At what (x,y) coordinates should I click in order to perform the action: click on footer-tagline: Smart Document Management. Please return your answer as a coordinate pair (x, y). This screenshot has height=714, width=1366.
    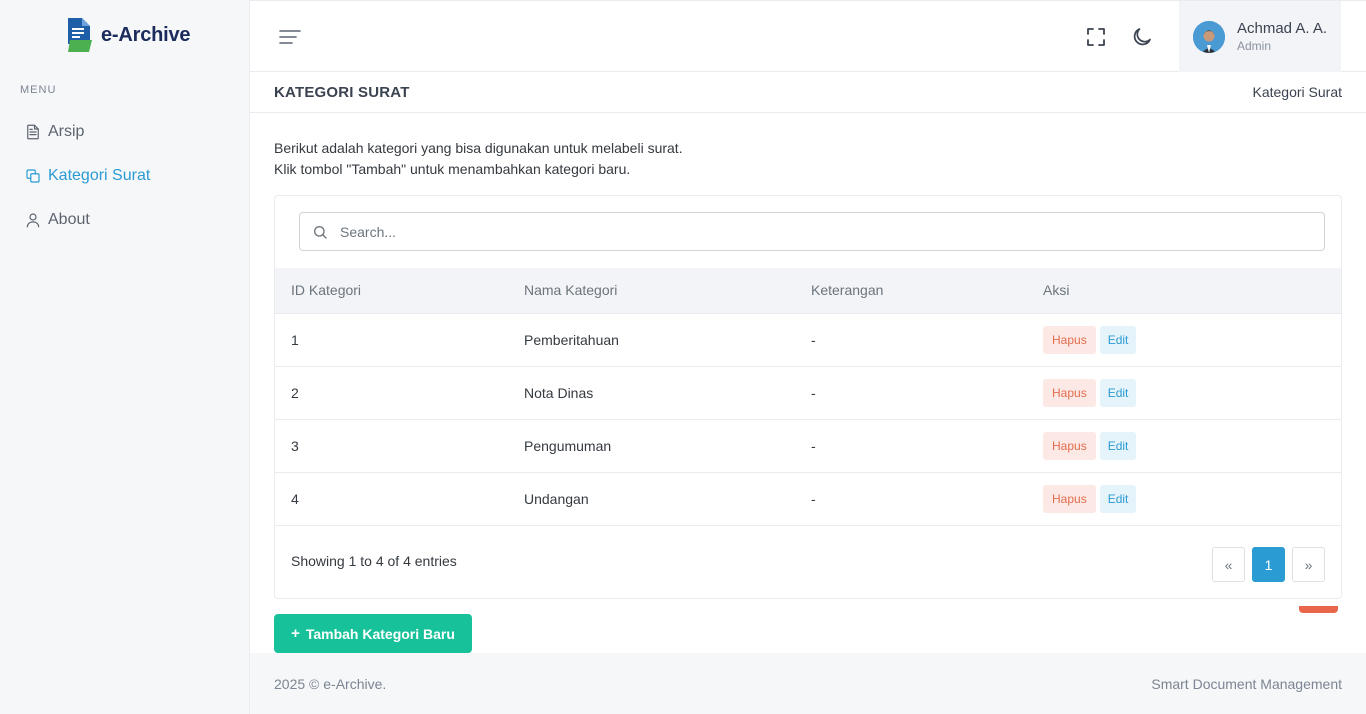
    Looking at the image, I should click on (1246, 684).